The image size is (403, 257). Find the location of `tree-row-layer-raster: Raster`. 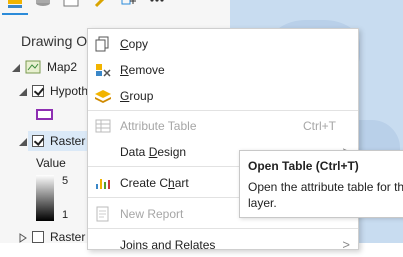

tree-row-layer-raster: Raster is located at coordinates (51, 141).